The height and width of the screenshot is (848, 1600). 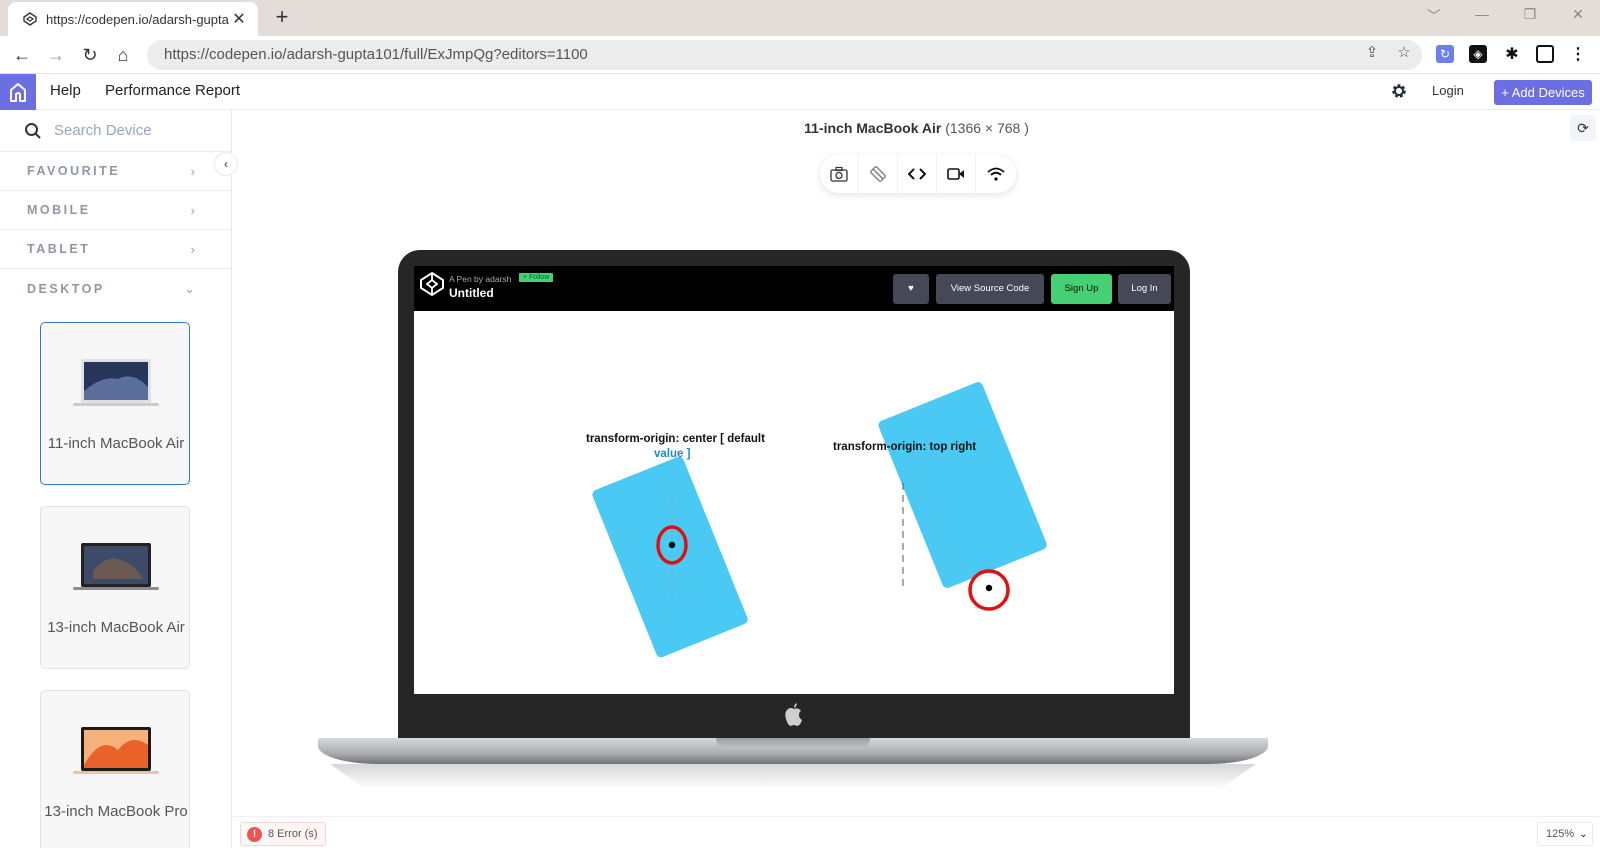 I want to click on demo-left-origin-dot, so click(x=672, y=545).